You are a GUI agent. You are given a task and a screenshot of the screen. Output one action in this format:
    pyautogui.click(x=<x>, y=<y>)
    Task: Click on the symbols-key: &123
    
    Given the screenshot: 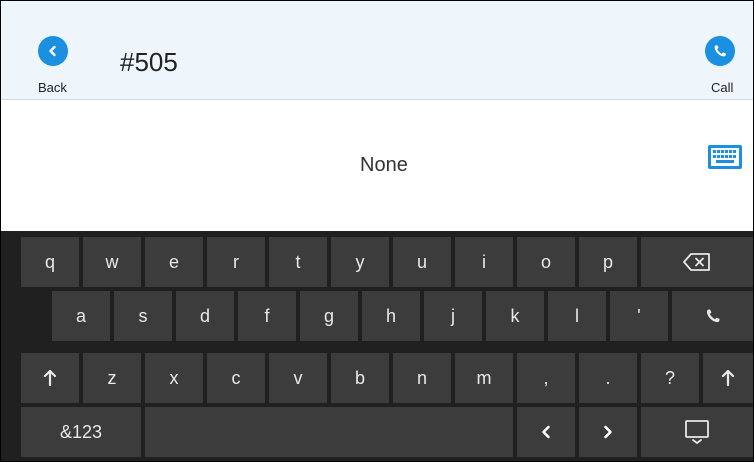 What is the action you would take?
    pyautogui.click(x=81, y=432)
    